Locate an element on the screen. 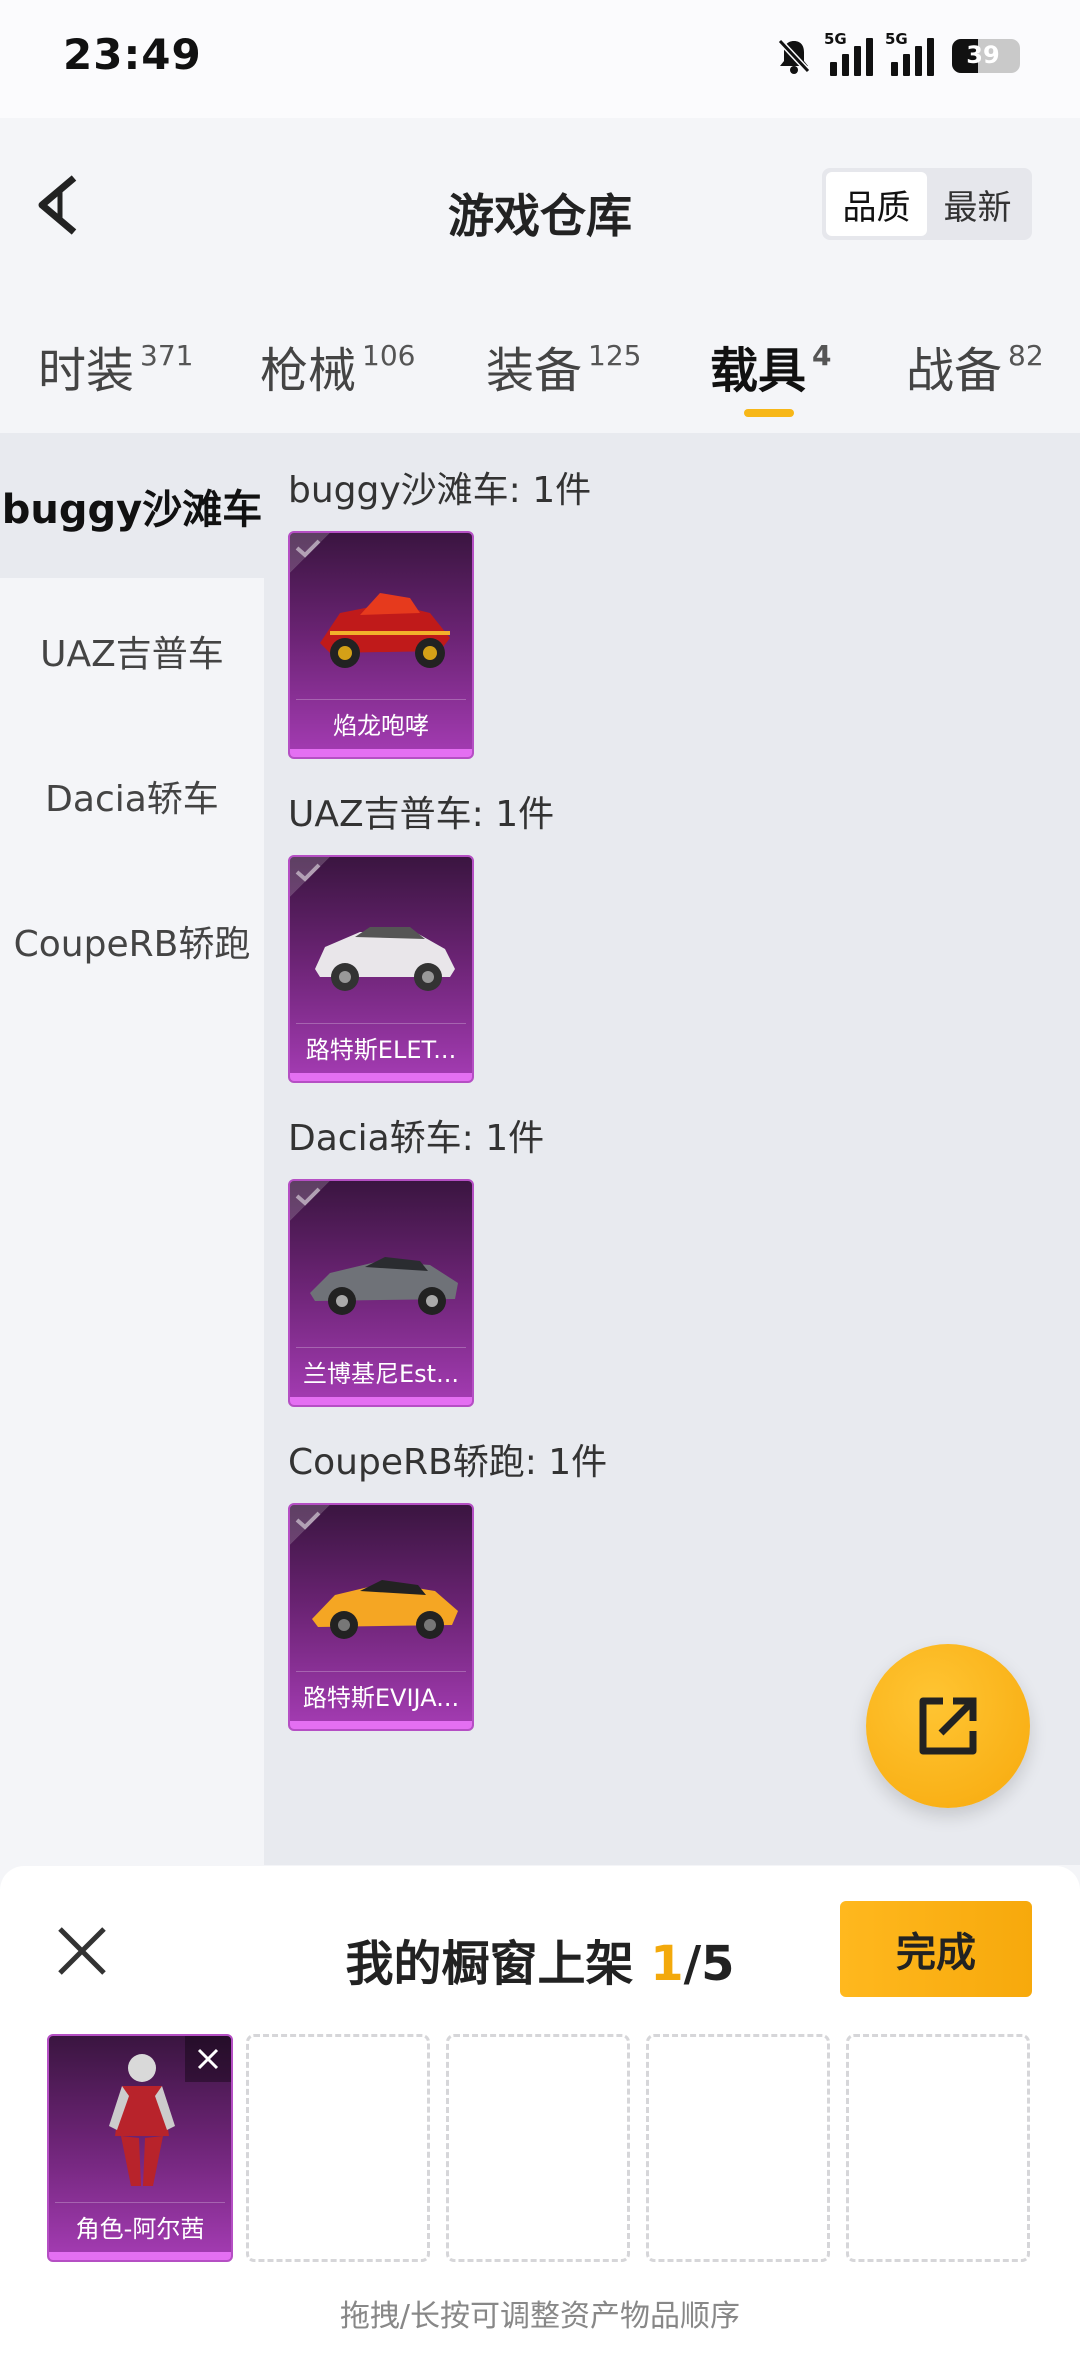  sort-toggle: 品质 最新 is located at coordinates (927, 204).